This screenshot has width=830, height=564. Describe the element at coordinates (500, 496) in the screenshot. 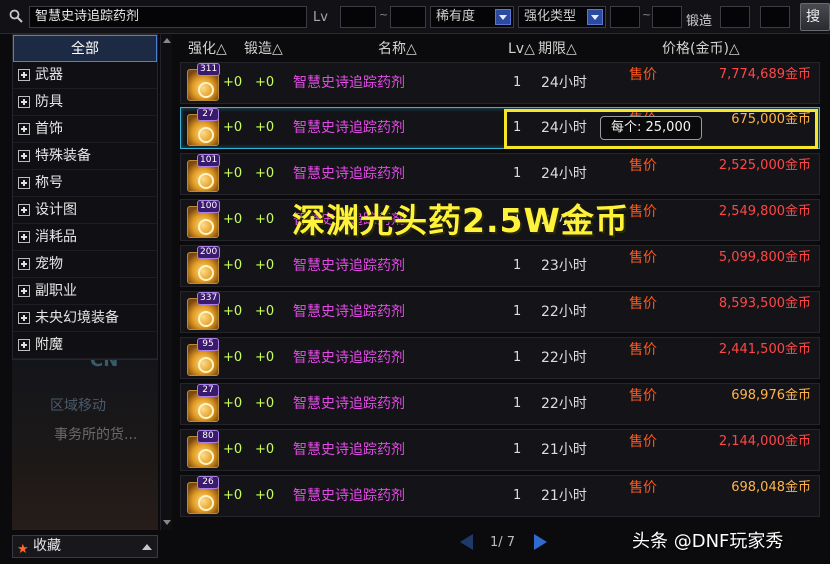

I see `table-row: 26 +0 +0 智慧史诗追踪药剂 1 21小时 售价 698,048金币` at that location.